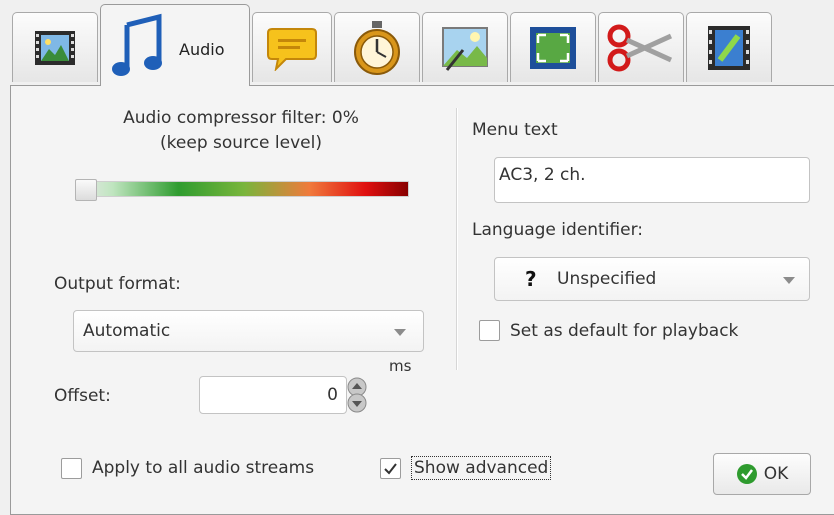 The height and width of the screenshot is (515, 834). Describe the element at coordinates (202, 49) in the screenshot. I see `tab-audio-label: Audio` at that location.